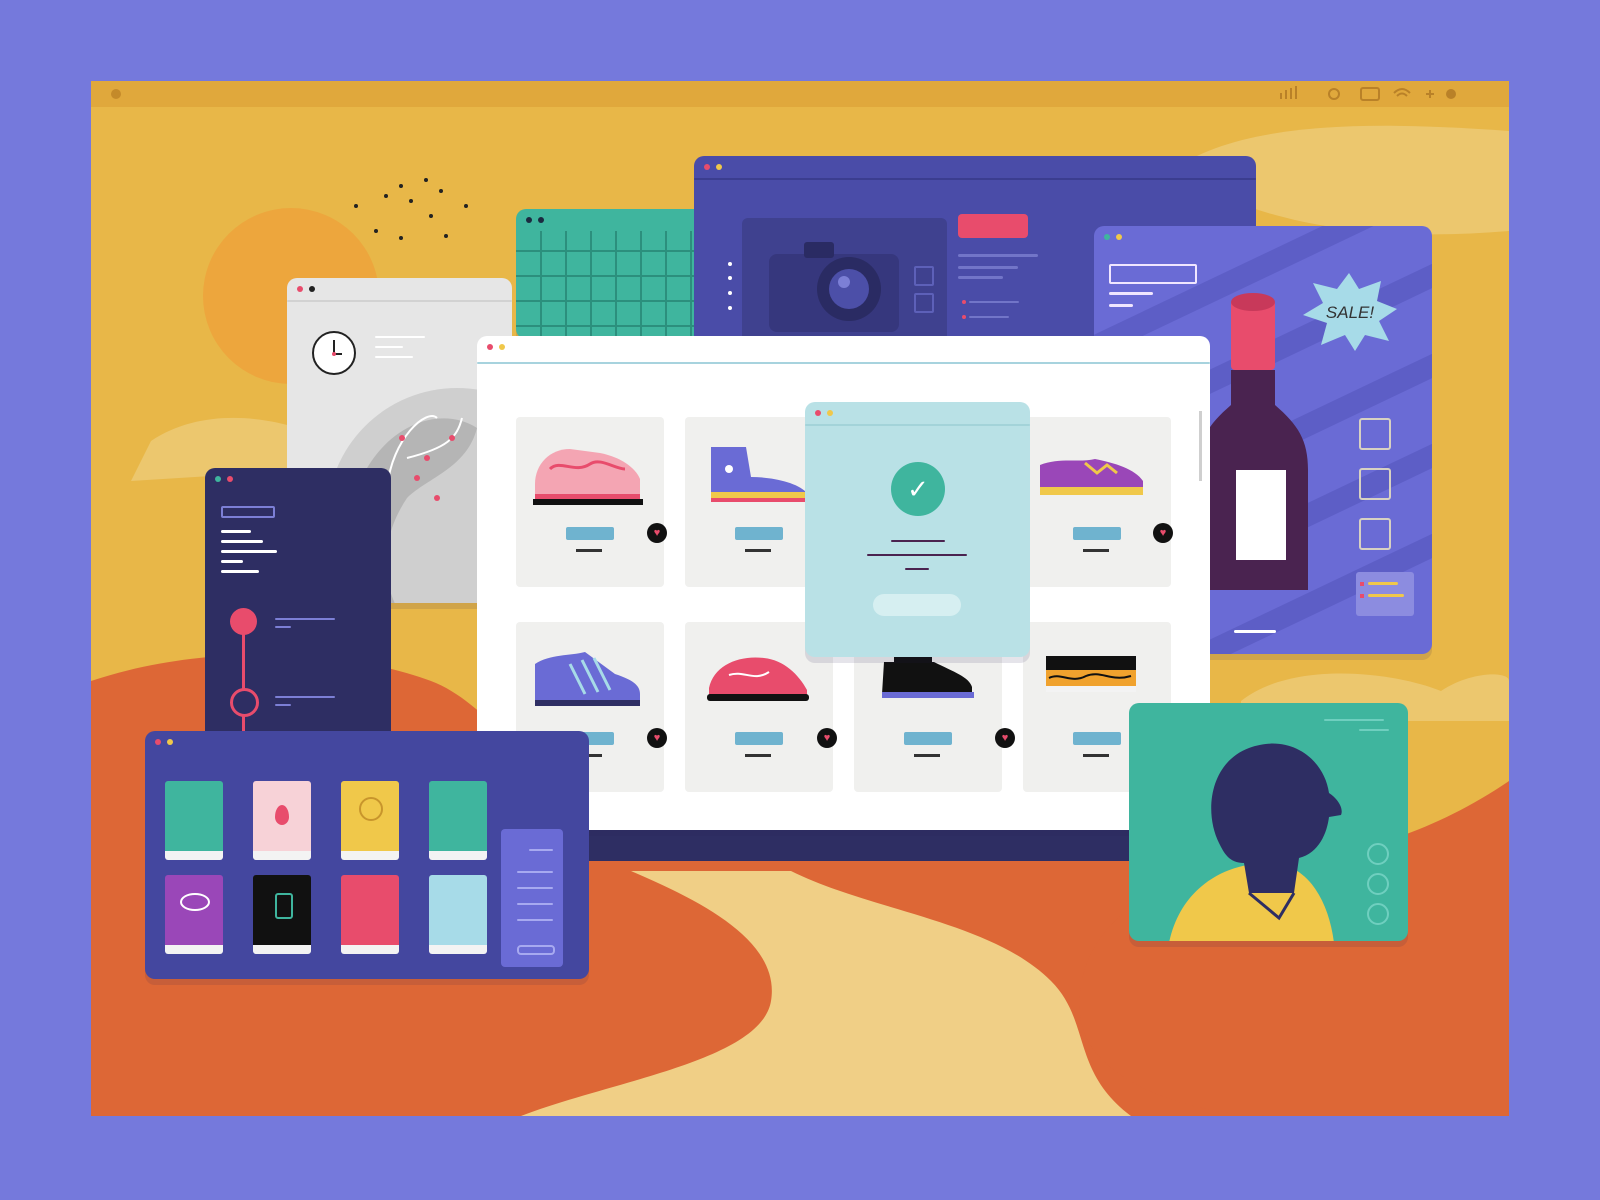 This screenshot has height=1200, width=1600. What do you see at coordinates (116, 94) in the screenshot?
I see `apple-menu-icon` at bounding box center [116, 94].